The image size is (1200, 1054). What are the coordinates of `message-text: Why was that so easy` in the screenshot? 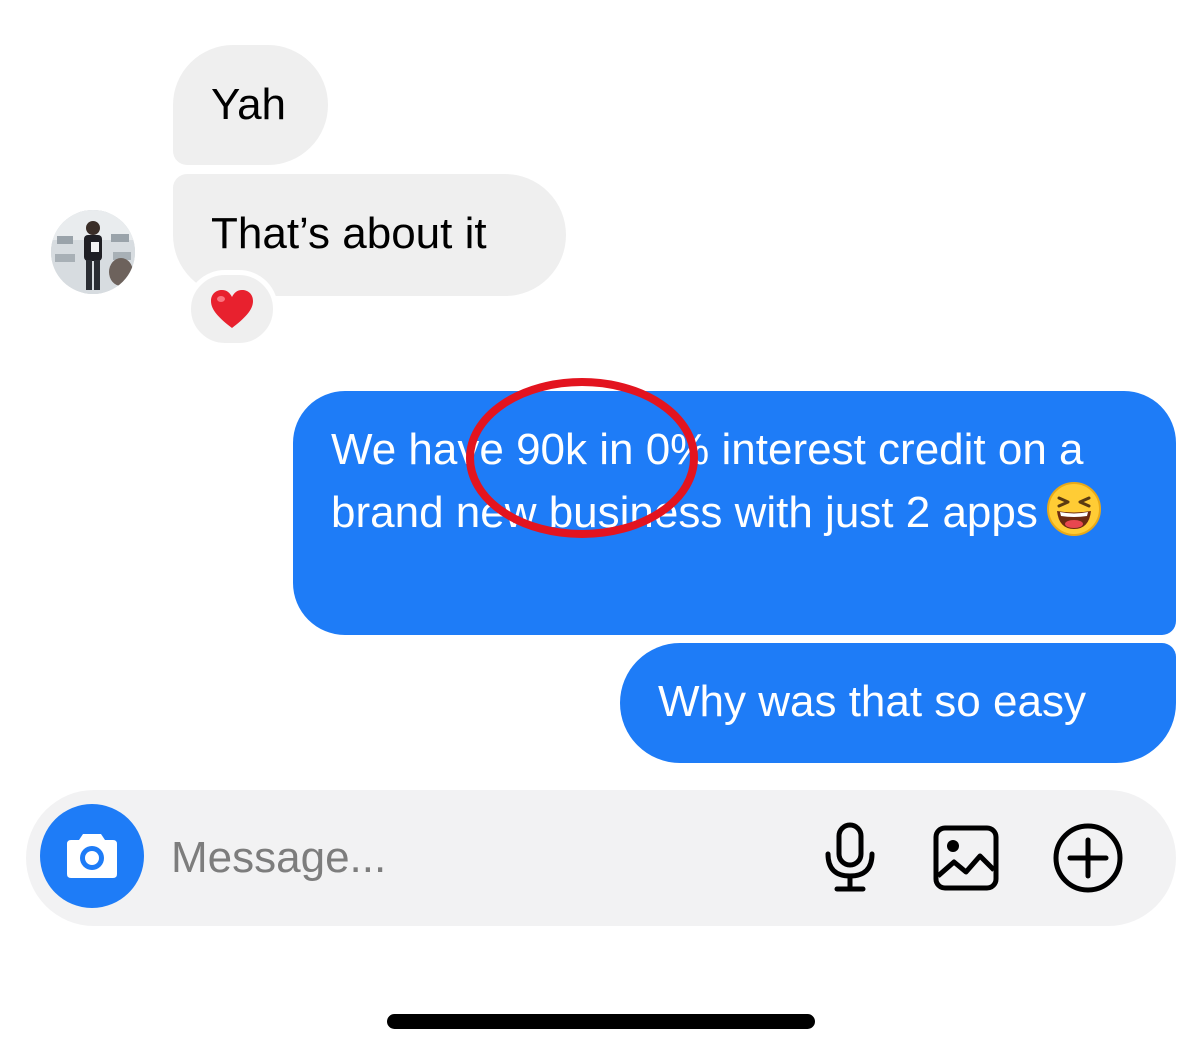 It's located at (872, 701).